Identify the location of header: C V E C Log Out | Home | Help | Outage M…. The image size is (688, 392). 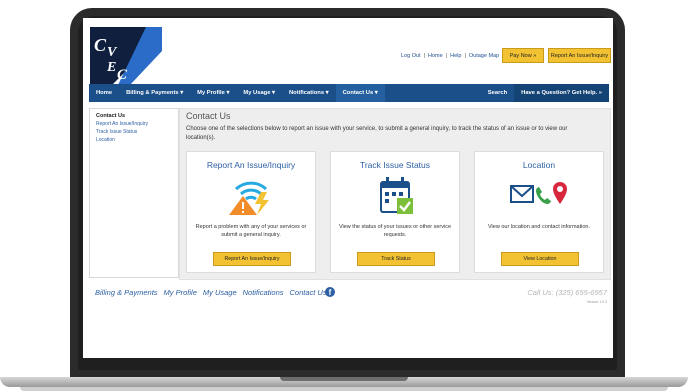
(348, 51).